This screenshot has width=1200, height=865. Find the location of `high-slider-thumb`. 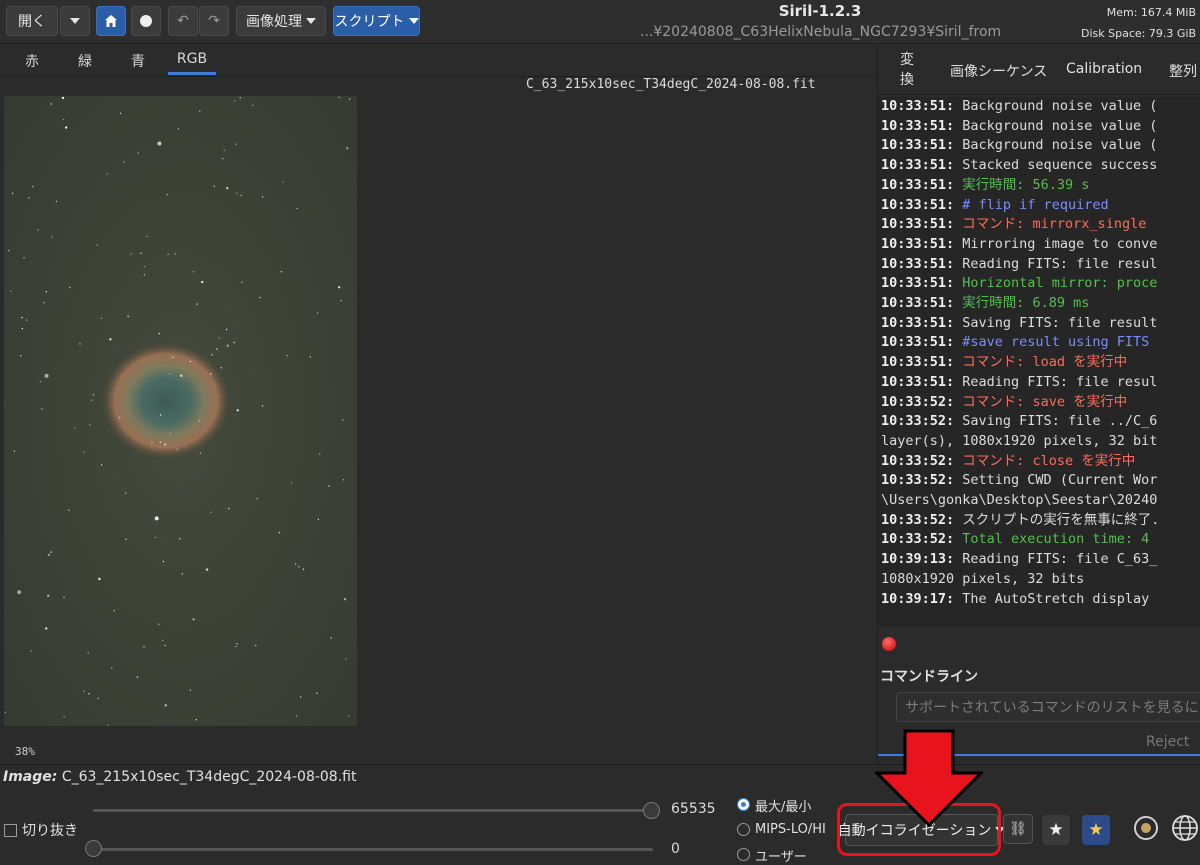

high-slider-thumb is located at coordinates (651, 810).